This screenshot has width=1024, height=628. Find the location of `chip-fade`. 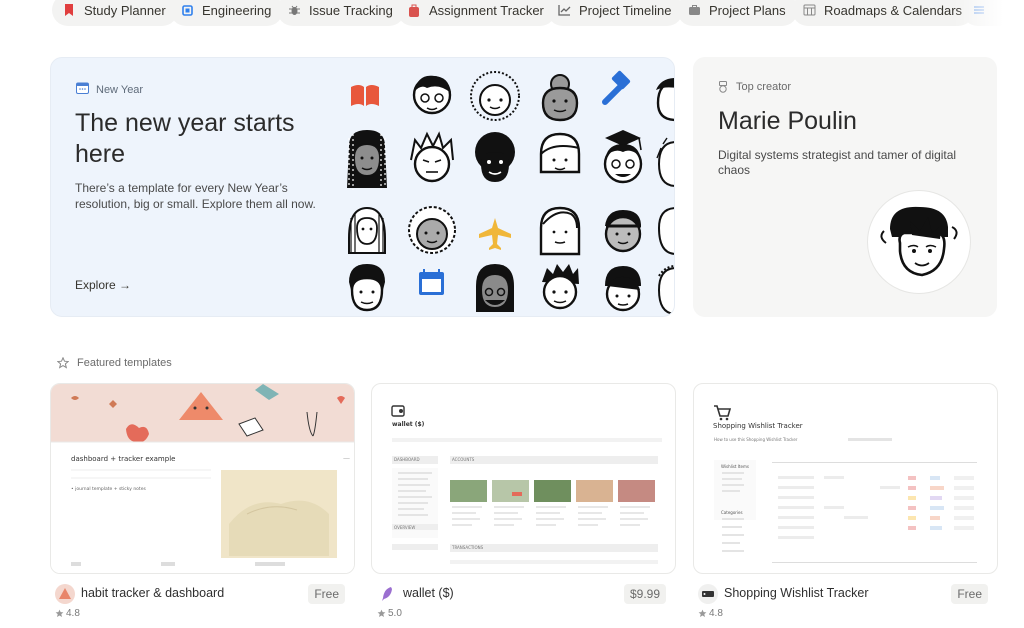

chip-fade is located at coordinates (989, 15).